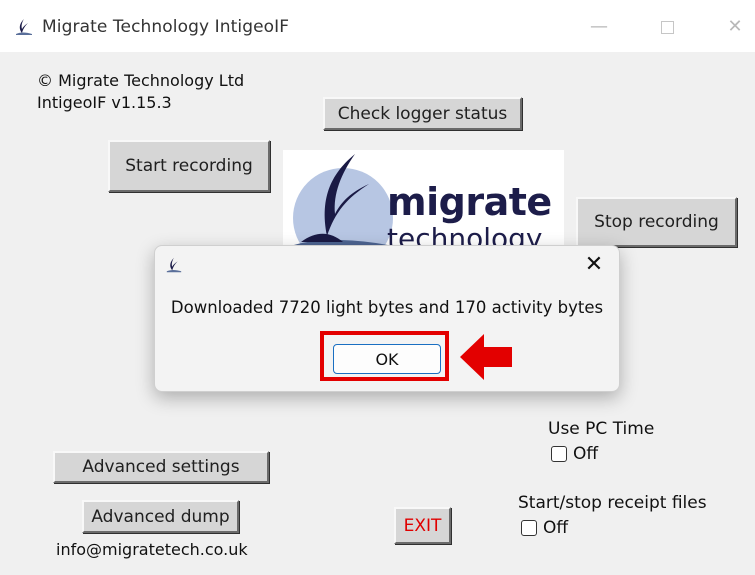  I want to click on minimize-button: —, so click(599, 27).